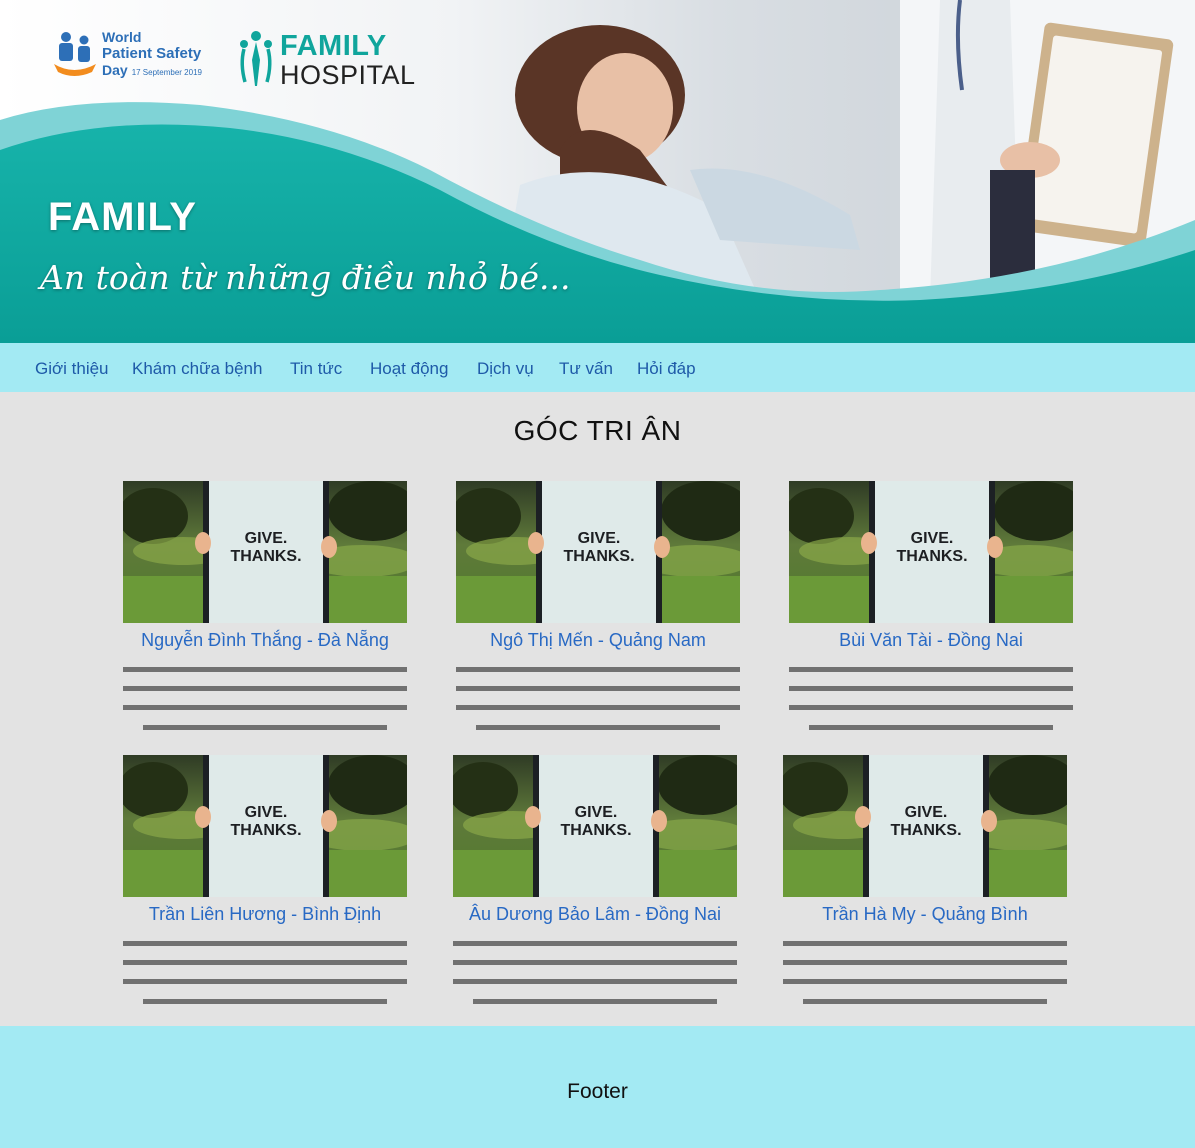  Describe the element at coordinates (72, 369) in the screenshot. I see `nav-item-gioi-thieu: Giới thiệu` at that location.